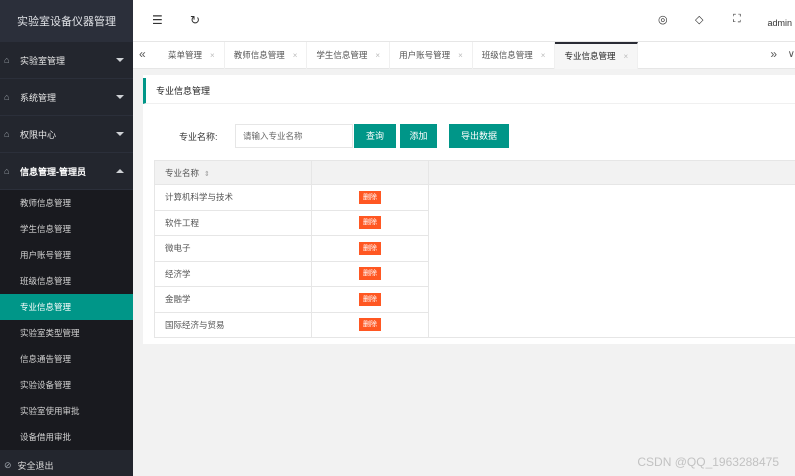 The width and height of the screenshot is (795, 476). Describe the element at coordinates (507, 55) in the screenshot. I see `tab-label: 班级信息管理` at that location.